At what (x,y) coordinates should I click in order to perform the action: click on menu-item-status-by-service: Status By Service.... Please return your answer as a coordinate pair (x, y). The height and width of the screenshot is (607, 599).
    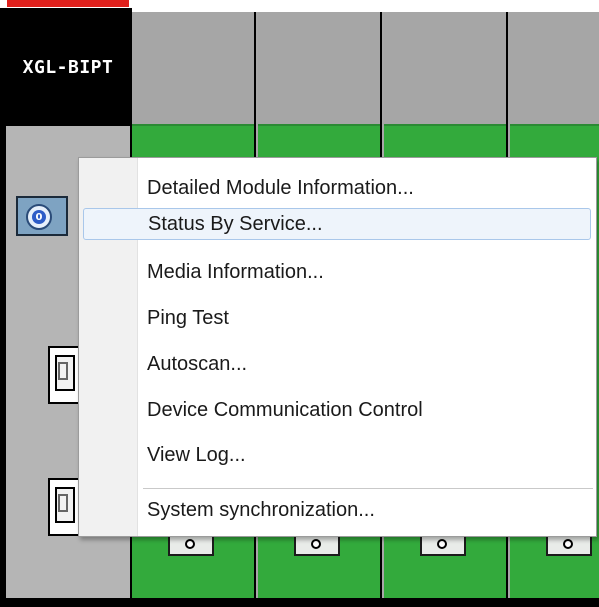
    Looking at the image, I should click on (337, 224).